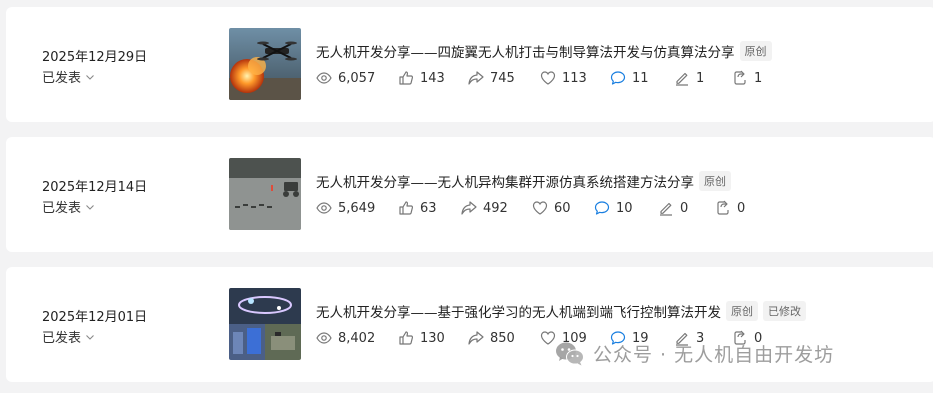 The image size is (933, 393). Describe the element at coordinates (504, 338) in the screenshot. I see `shares-stat: 850` at that location.